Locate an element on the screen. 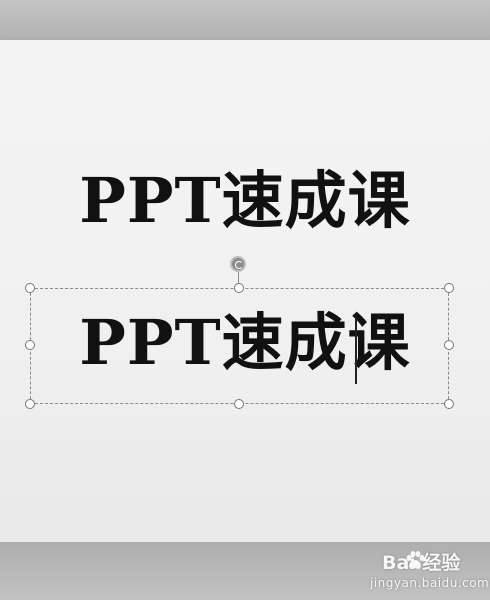 This screenshot has height=600, width=490. resize-handle-bottom-left is located at coordinates (30, 404).